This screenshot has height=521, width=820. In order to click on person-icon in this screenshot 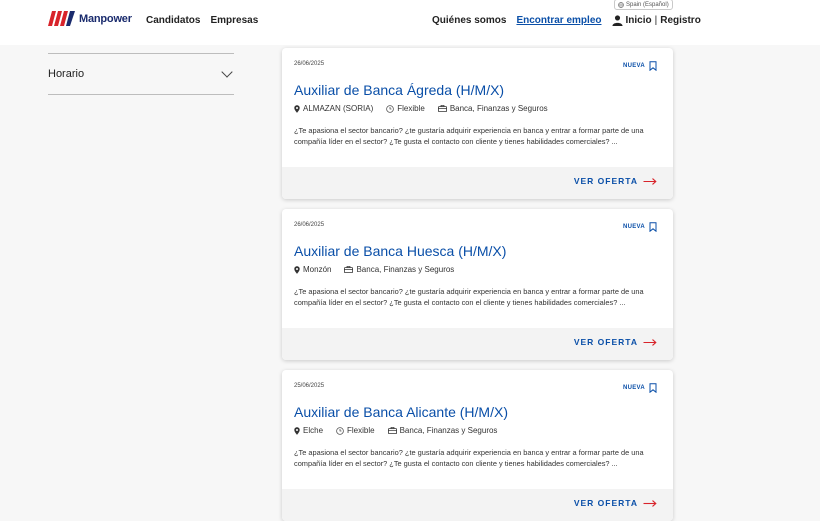, I will do `click(617, 20)`.